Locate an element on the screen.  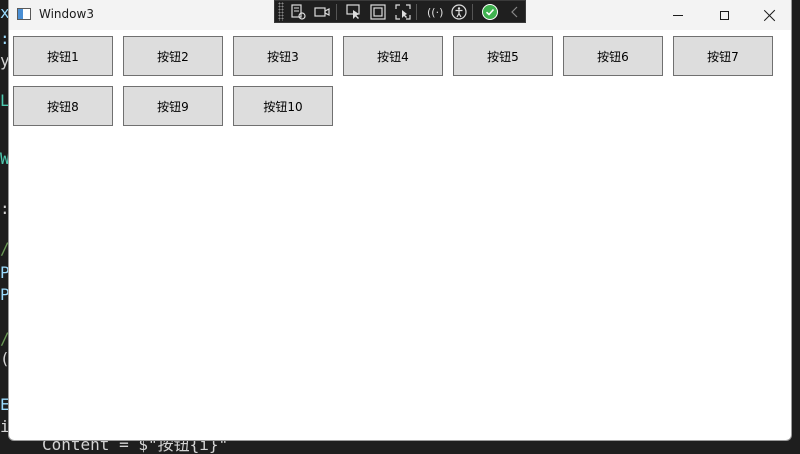
close-icon is located at coordinates (770, 15).